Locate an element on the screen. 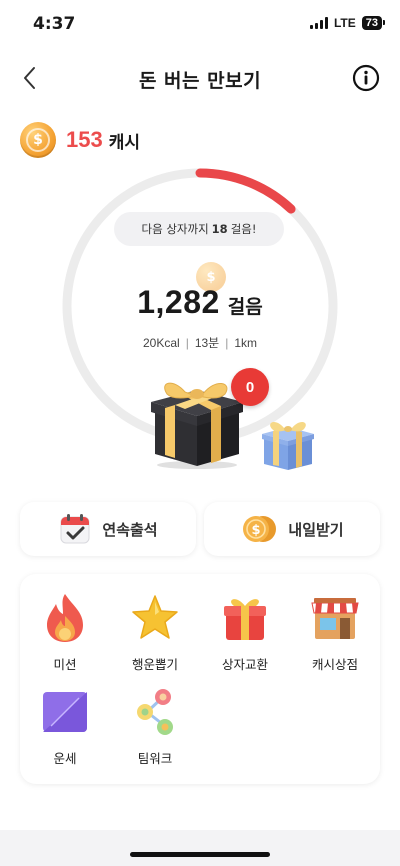 Image resolution: width=400 pixels, height=866 pixels. info-button is located at coordinates (366, 78).